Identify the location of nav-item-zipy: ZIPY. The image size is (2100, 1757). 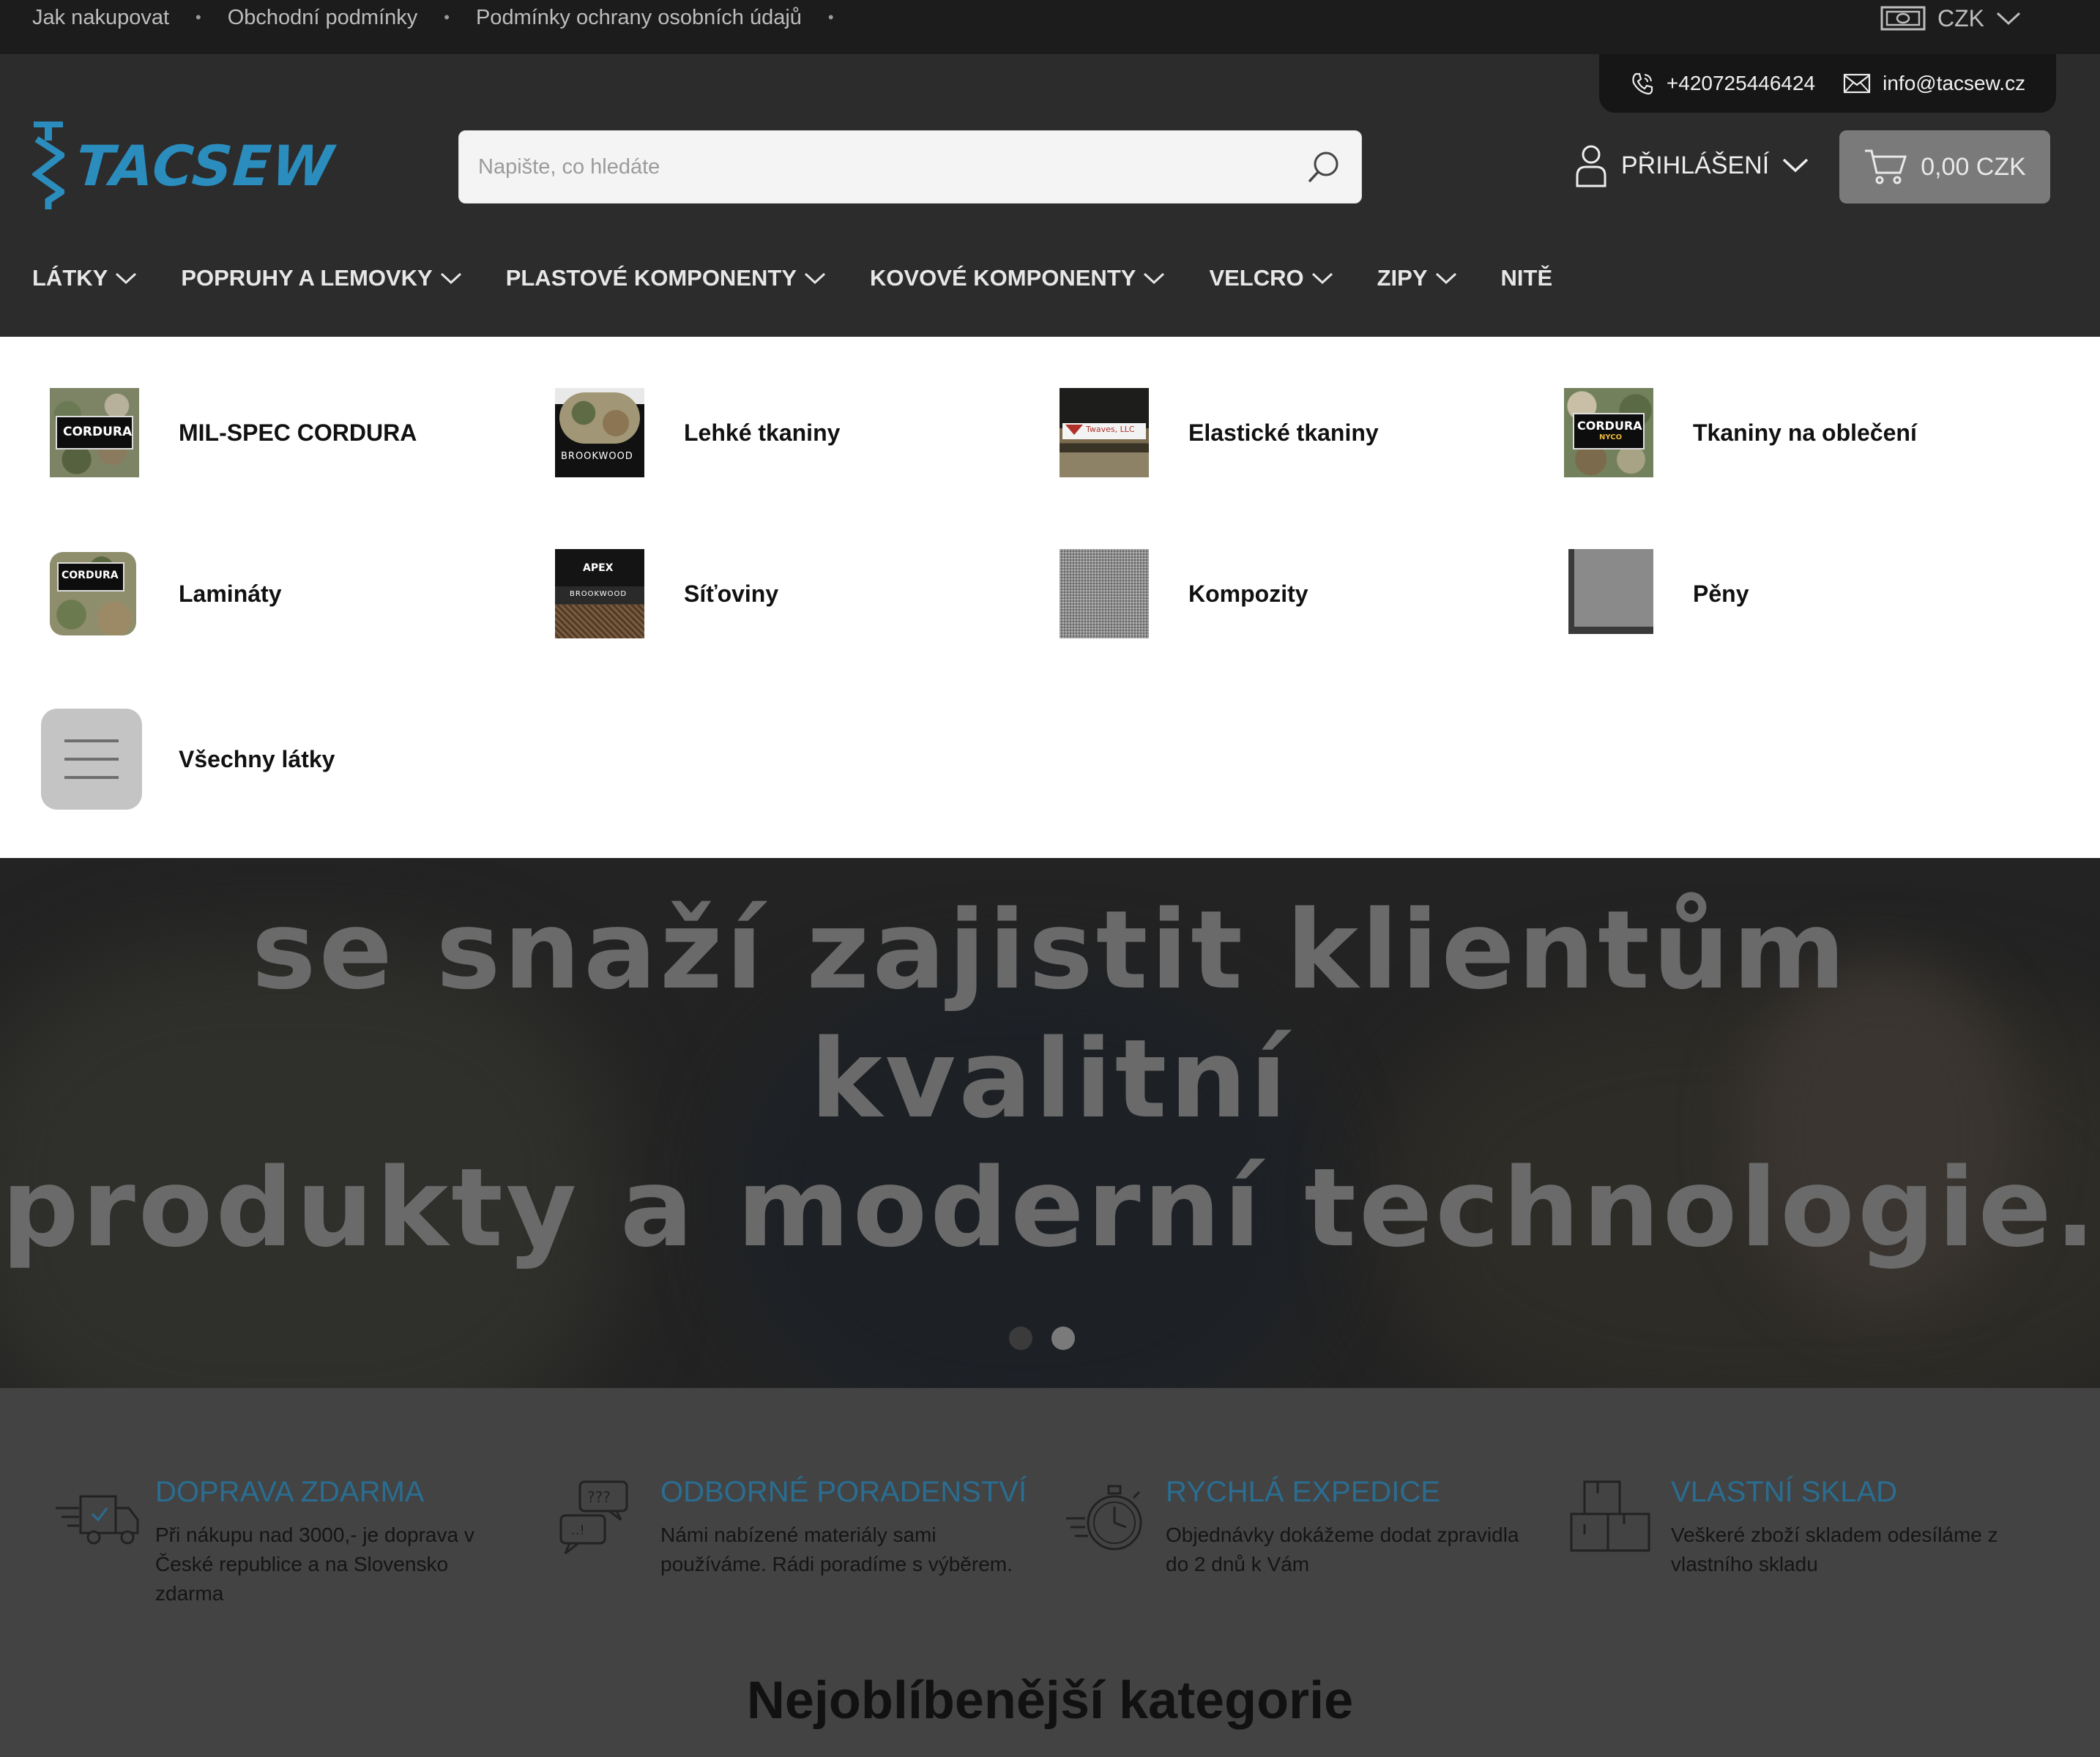
(1417, 278).